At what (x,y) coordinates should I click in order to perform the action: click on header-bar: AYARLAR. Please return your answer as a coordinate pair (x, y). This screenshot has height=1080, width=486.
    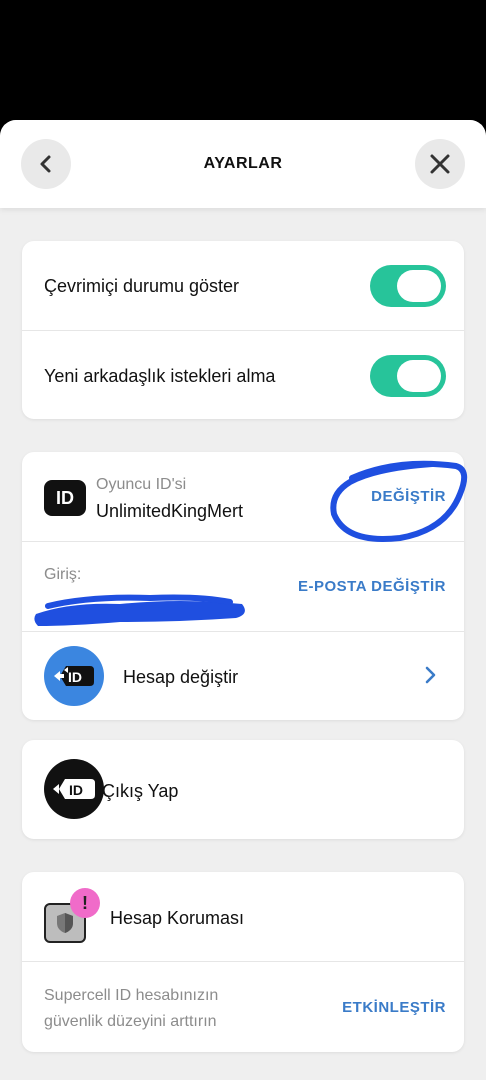
    Looking at the image, I should click on (243, 164).